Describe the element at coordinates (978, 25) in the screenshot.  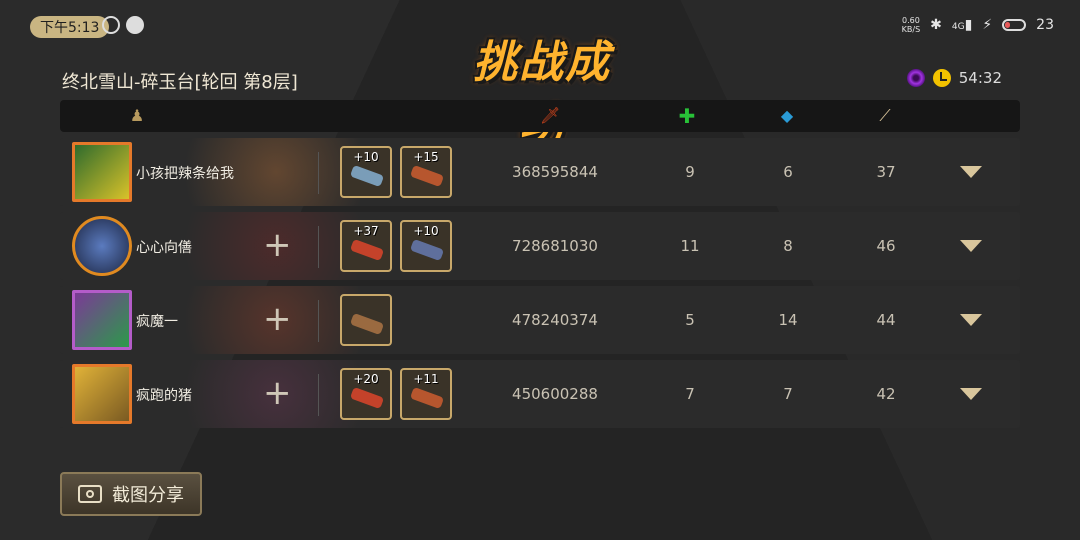
I see `status-right: 0.60 KB/S ✱ 4G▮ ⚡ 23` at that location.